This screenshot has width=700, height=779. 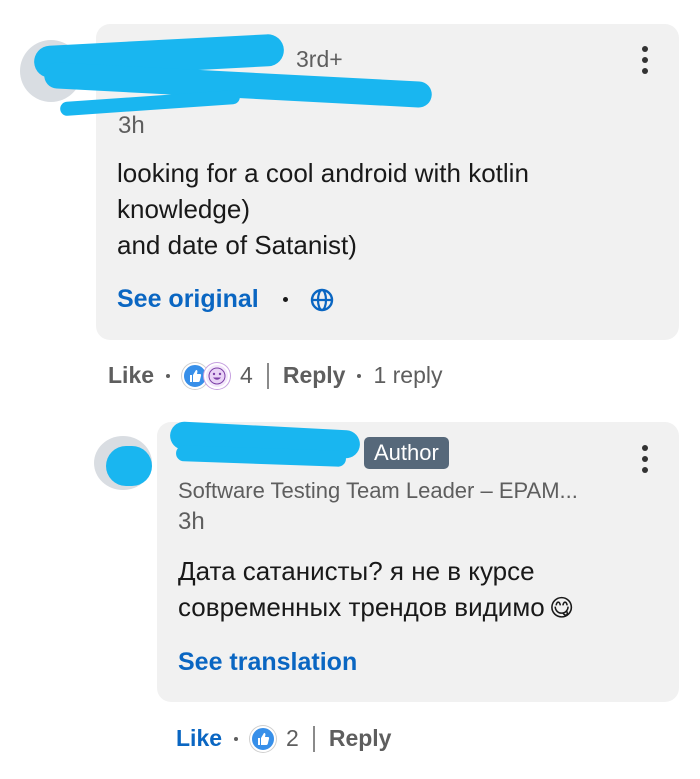 I want to click on redacted-avatar, so click(x=129, y=466).